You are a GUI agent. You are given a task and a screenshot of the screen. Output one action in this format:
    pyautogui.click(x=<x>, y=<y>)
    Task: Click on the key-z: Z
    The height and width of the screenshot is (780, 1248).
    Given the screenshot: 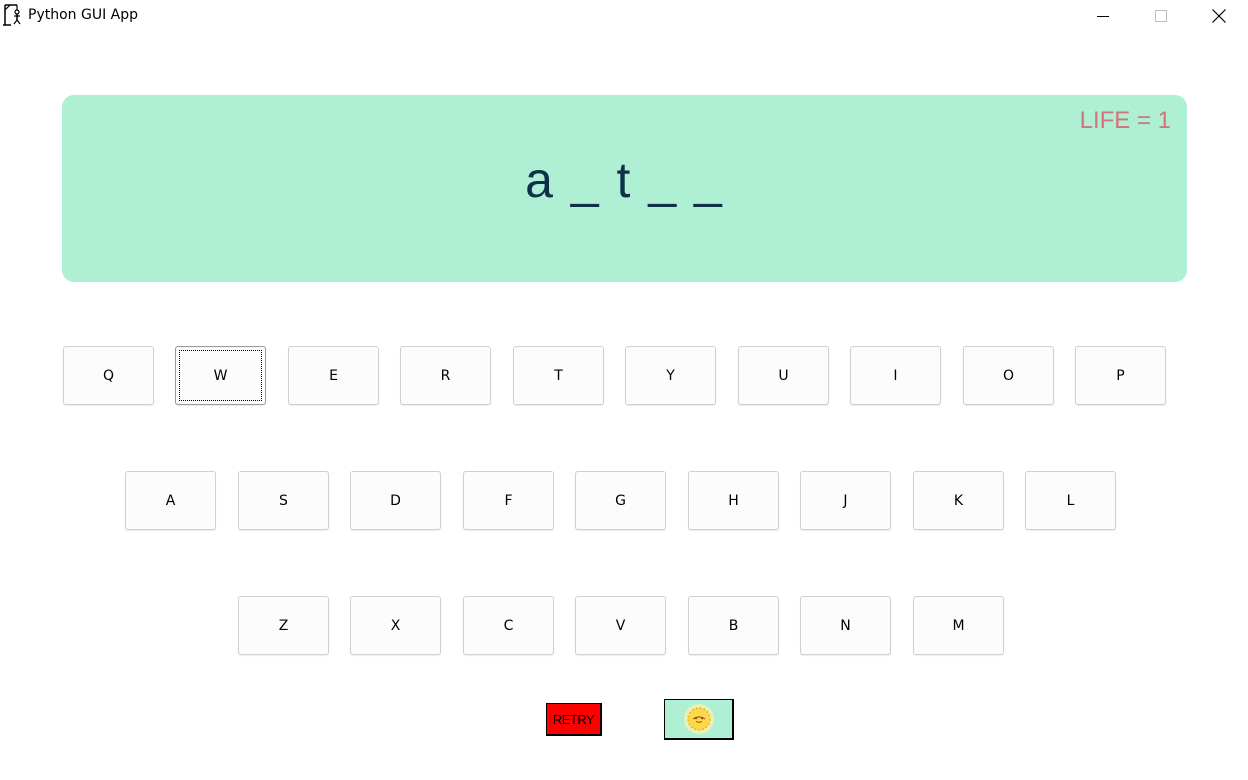 What is the action you would take?
    pyautogui.click(x=283, y=625)
    